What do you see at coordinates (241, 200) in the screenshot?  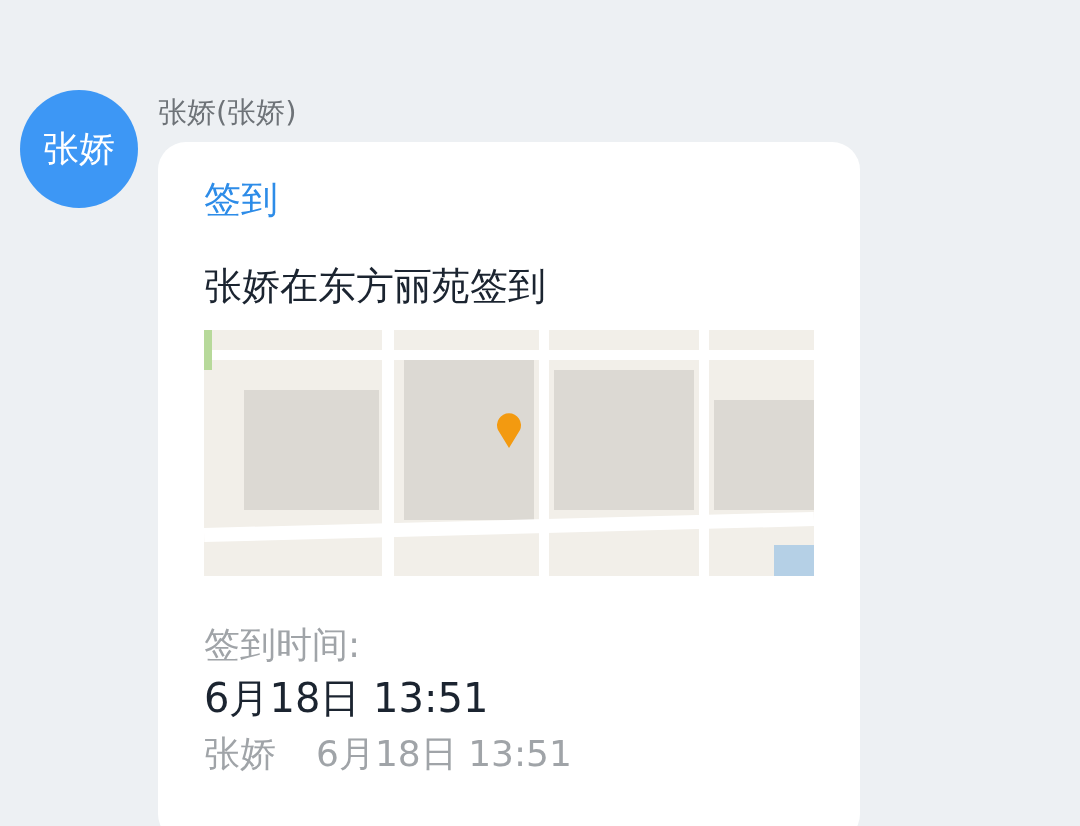 I see `card-title: 签到` at bounding box center [241, 200].